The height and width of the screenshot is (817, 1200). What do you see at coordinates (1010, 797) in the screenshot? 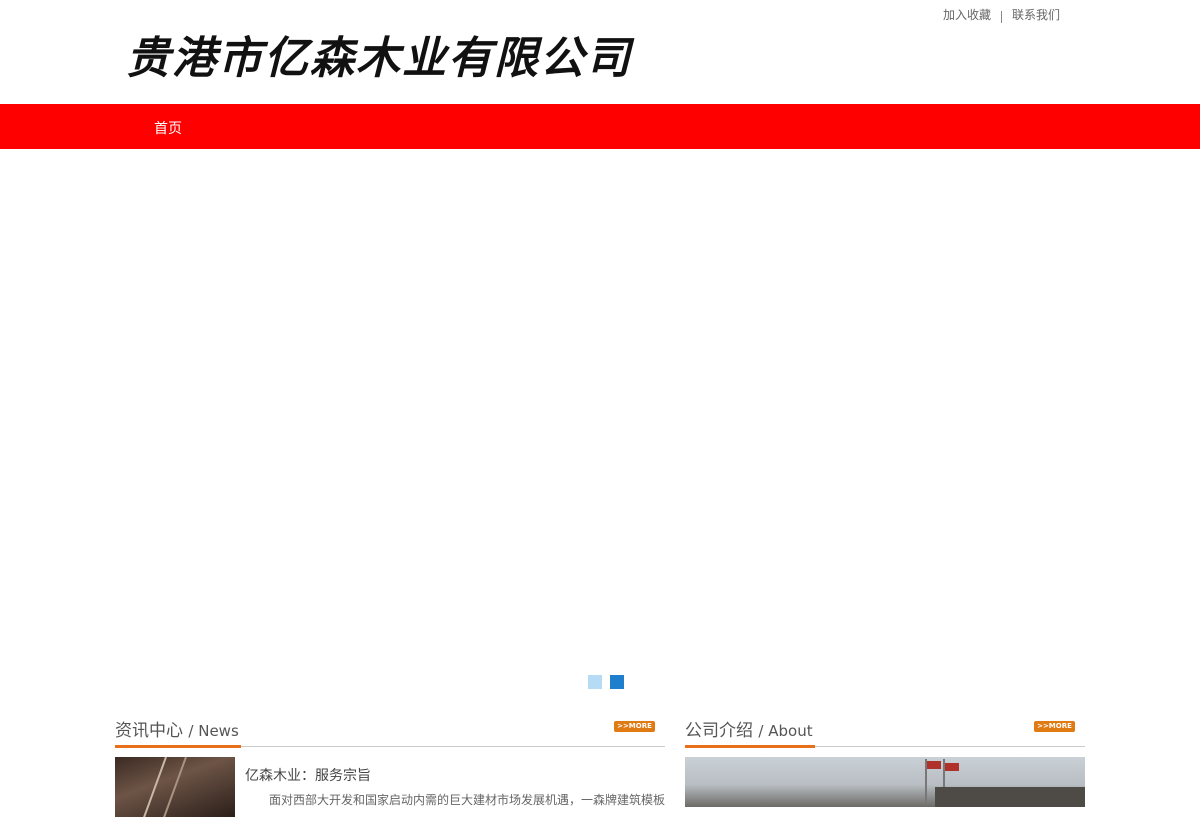
I see `building` at bounding box center [1010, 797].